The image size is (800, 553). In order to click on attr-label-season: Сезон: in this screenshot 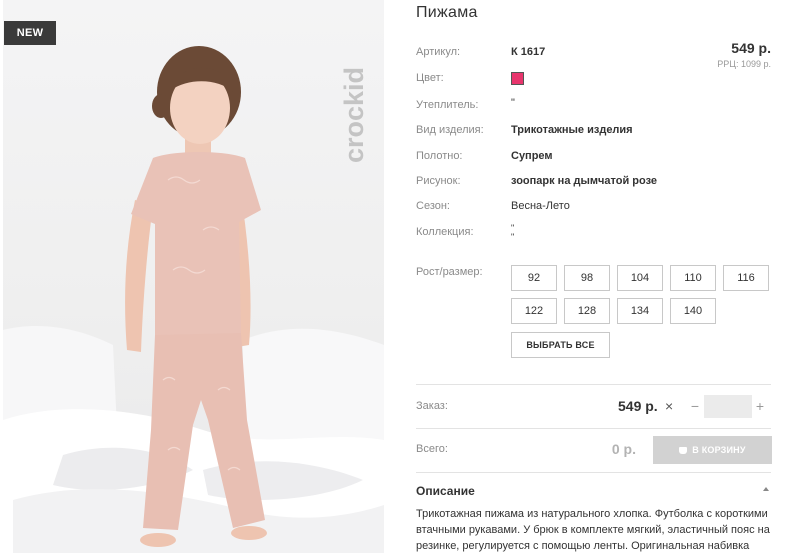, I will do `click(433, 206)`.